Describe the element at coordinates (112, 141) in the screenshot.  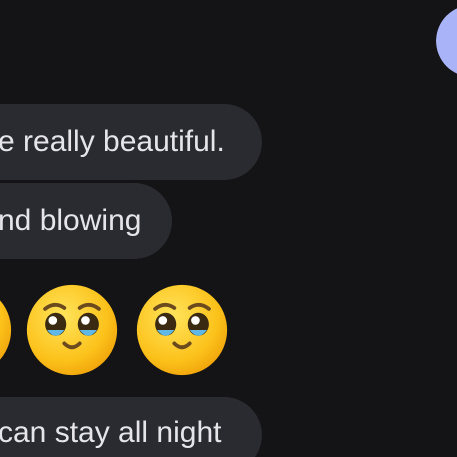
I see `message-text: e really beautiful.` at that location.